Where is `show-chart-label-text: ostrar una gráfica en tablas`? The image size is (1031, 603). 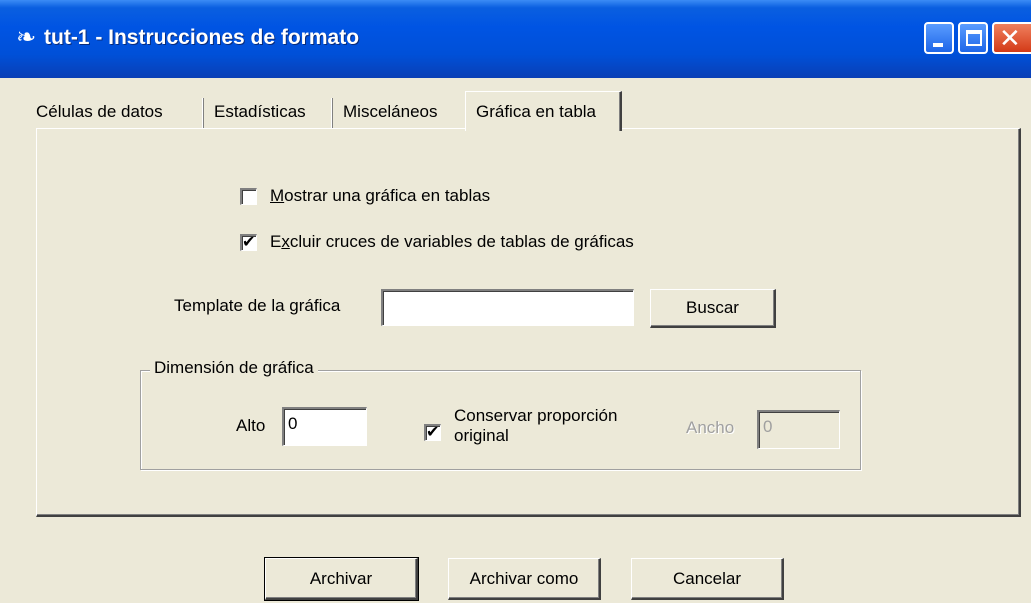
show-chart-label-text: ostrar una gráfica en tablas is located at coordinates (387, 195).